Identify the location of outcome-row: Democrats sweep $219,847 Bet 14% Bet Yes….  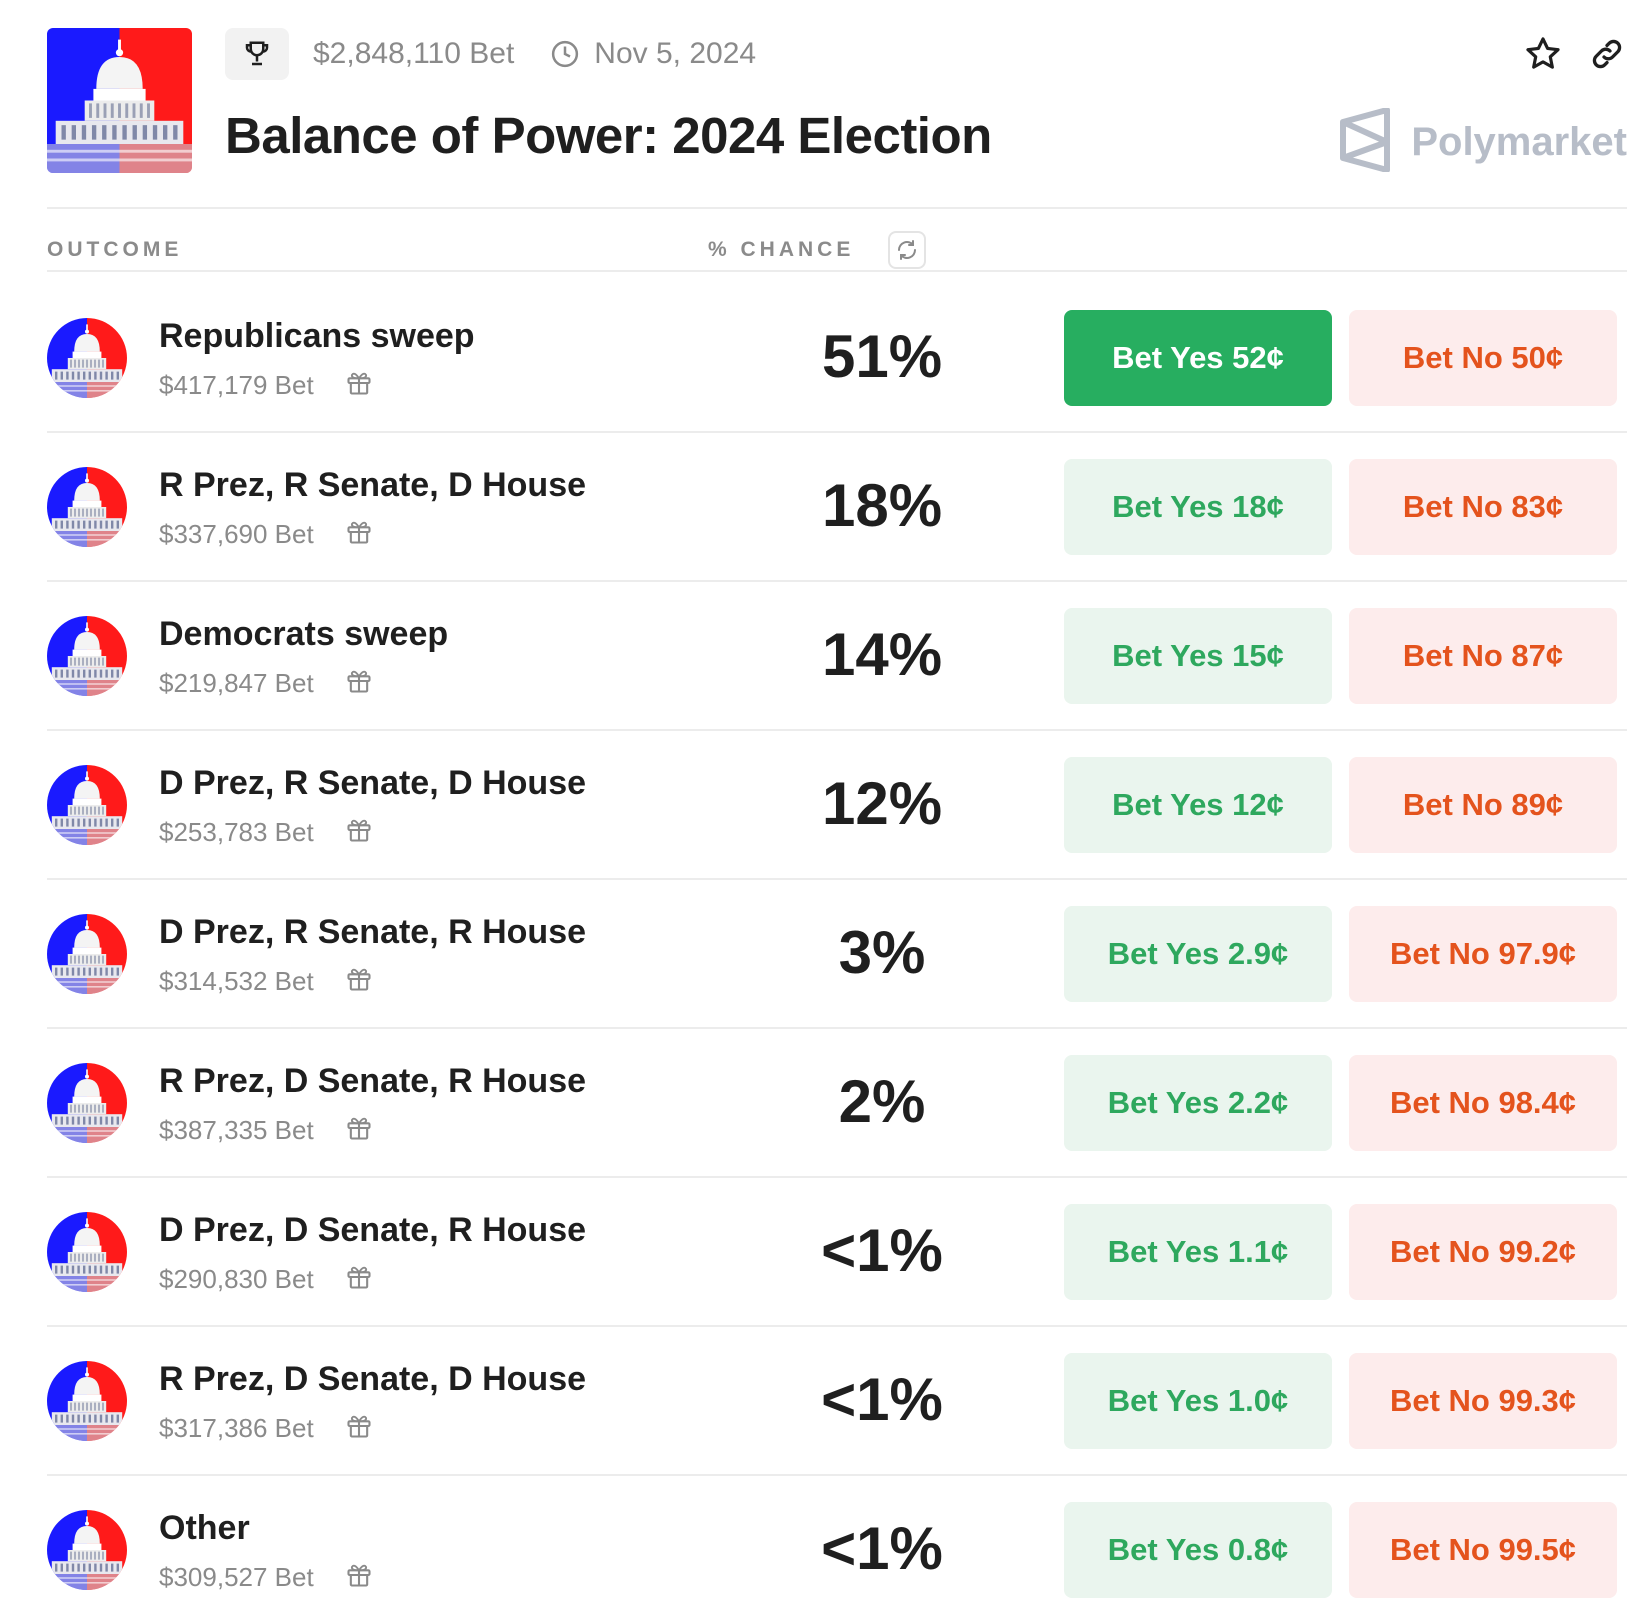
(837, 656).